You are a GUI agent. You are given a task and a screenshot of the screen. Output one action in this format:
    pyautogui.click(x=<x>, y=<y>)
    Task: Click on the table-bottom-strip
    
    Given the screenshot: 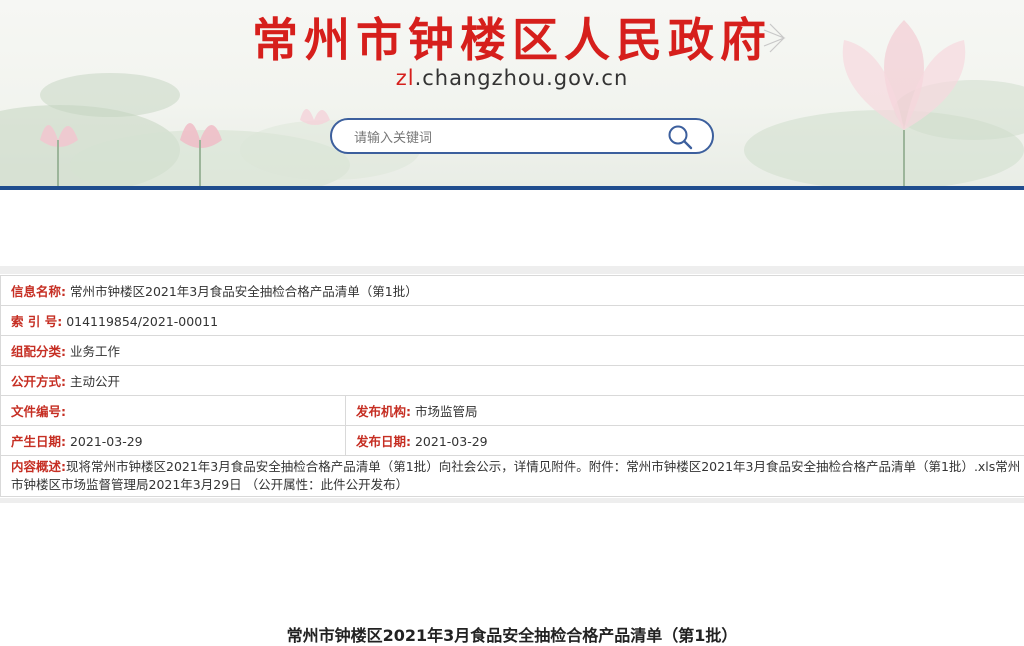 What is the action you would take?
    pyautogui.click(x=512, y=500)
    